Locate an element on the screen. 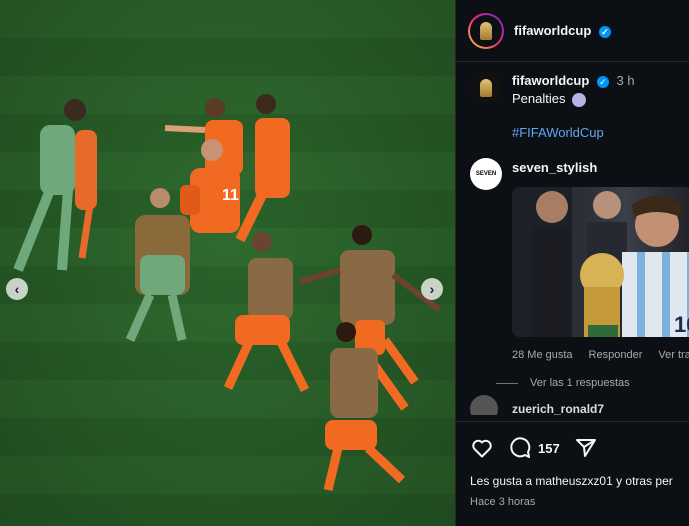 The width and height of the screenshot is (689, 526). comment-likes: 28 Me gusta is located at coordinates (542, 355).